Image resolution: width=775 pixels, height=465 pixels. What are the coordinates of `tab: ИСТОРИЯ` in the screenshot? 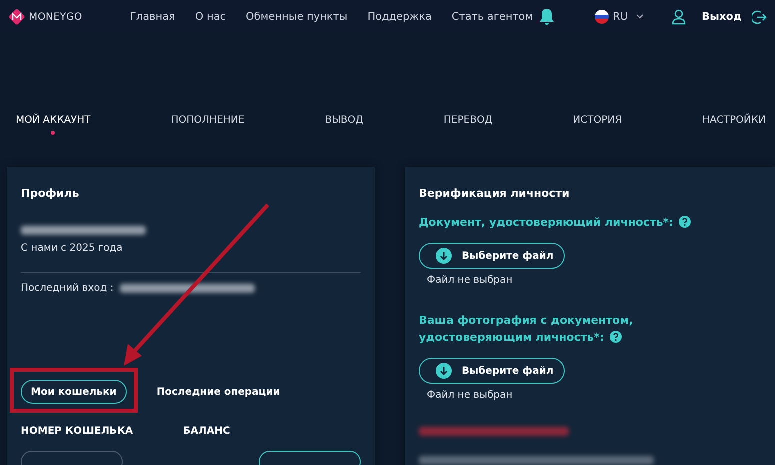 It's located at (597, 125).